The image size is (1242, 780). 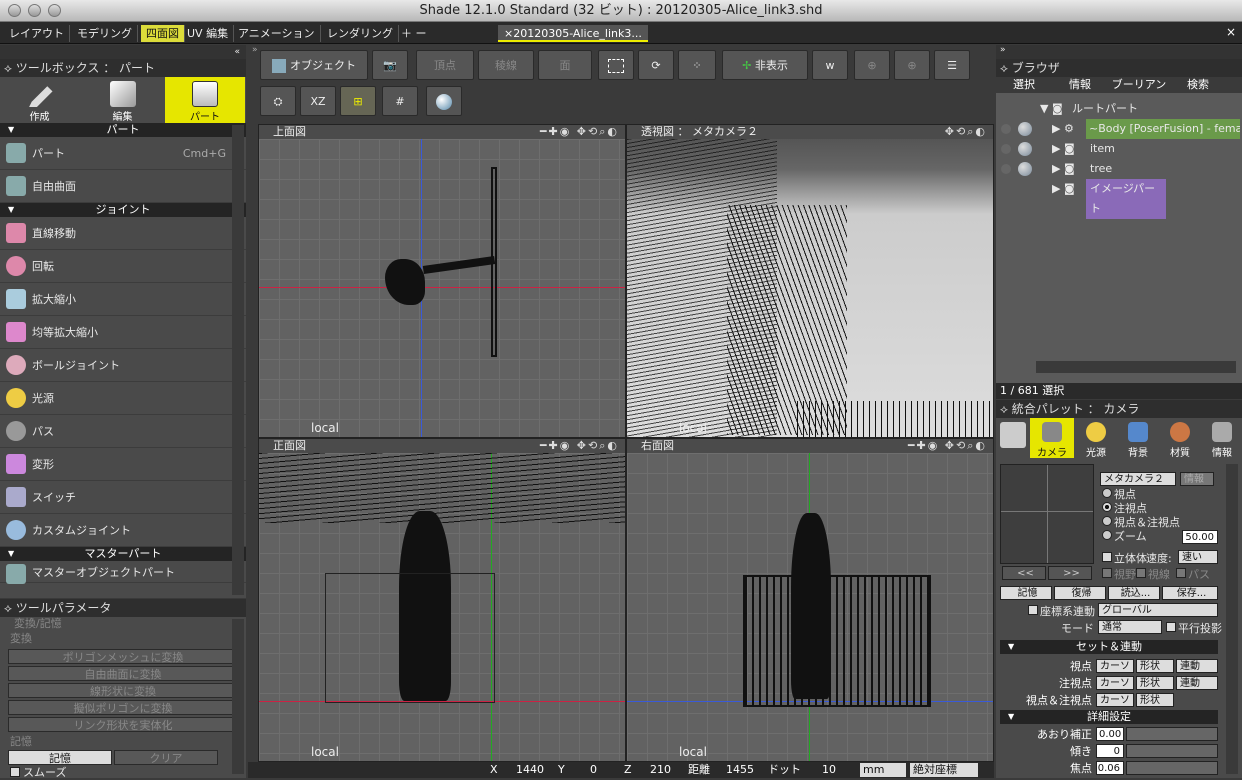 I want to click on section-part: パート, so click(x=123, y=130).